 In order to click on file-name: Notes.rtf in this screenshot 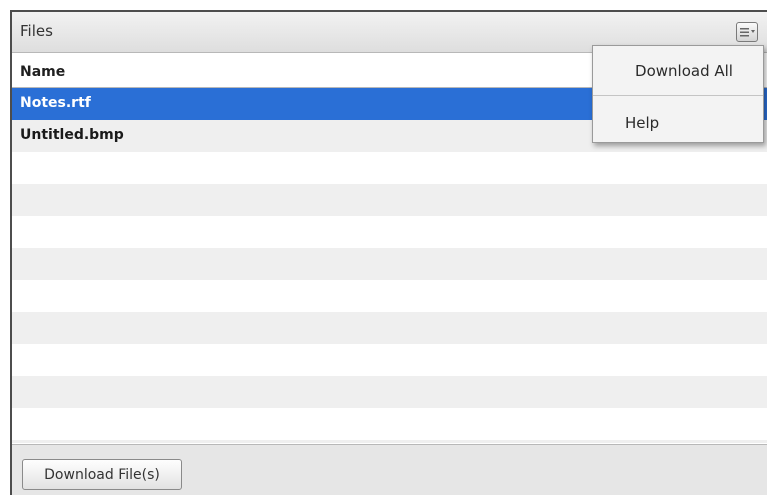, I will do `click(55, 103)`.